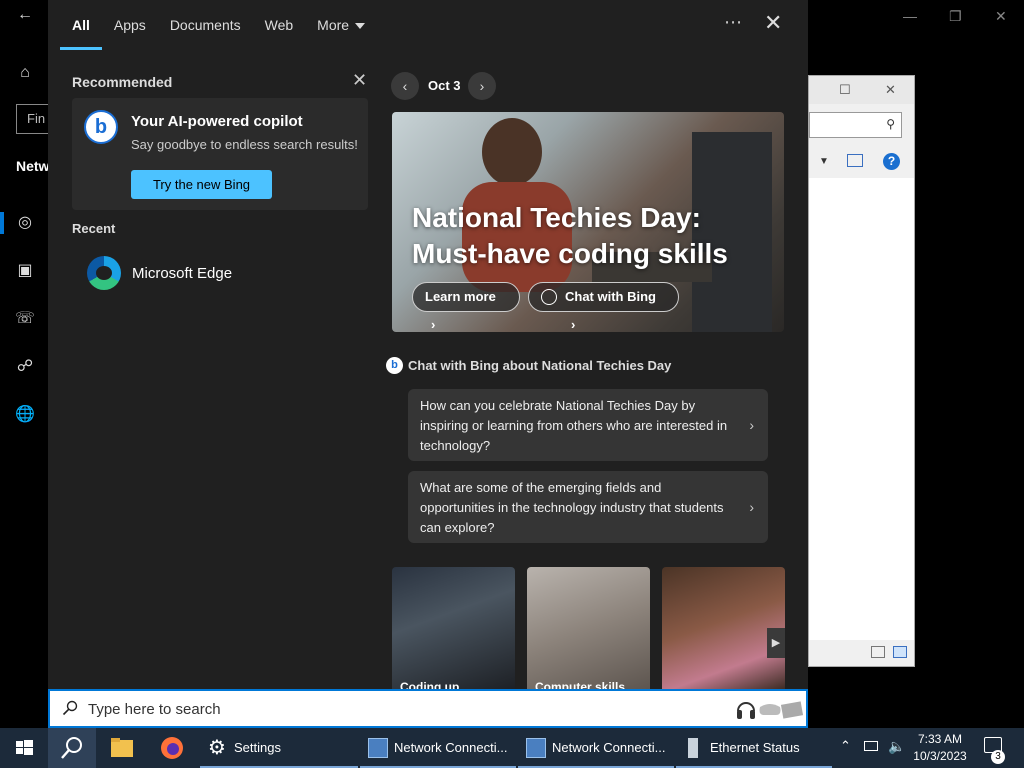 The width and height of the screenshot is (1024, 768). I want to click on tab-all: All, so click(81, 25).